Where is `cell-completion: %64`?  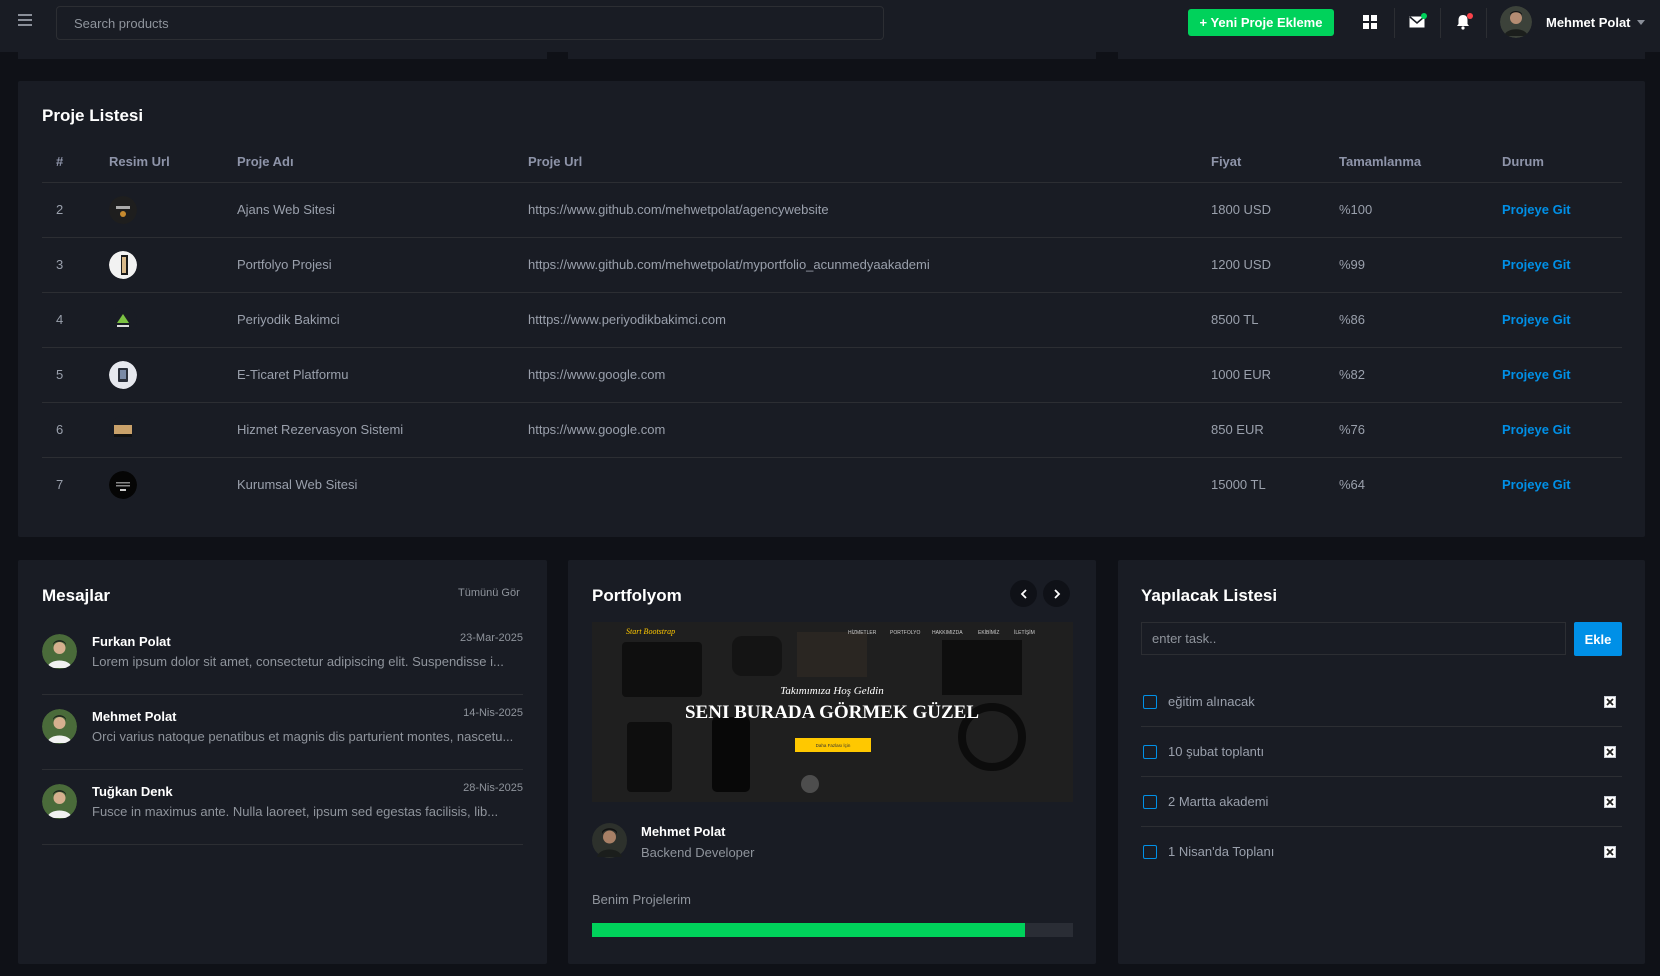 cell-completion: %64 is located at coordinates (1352, 485).